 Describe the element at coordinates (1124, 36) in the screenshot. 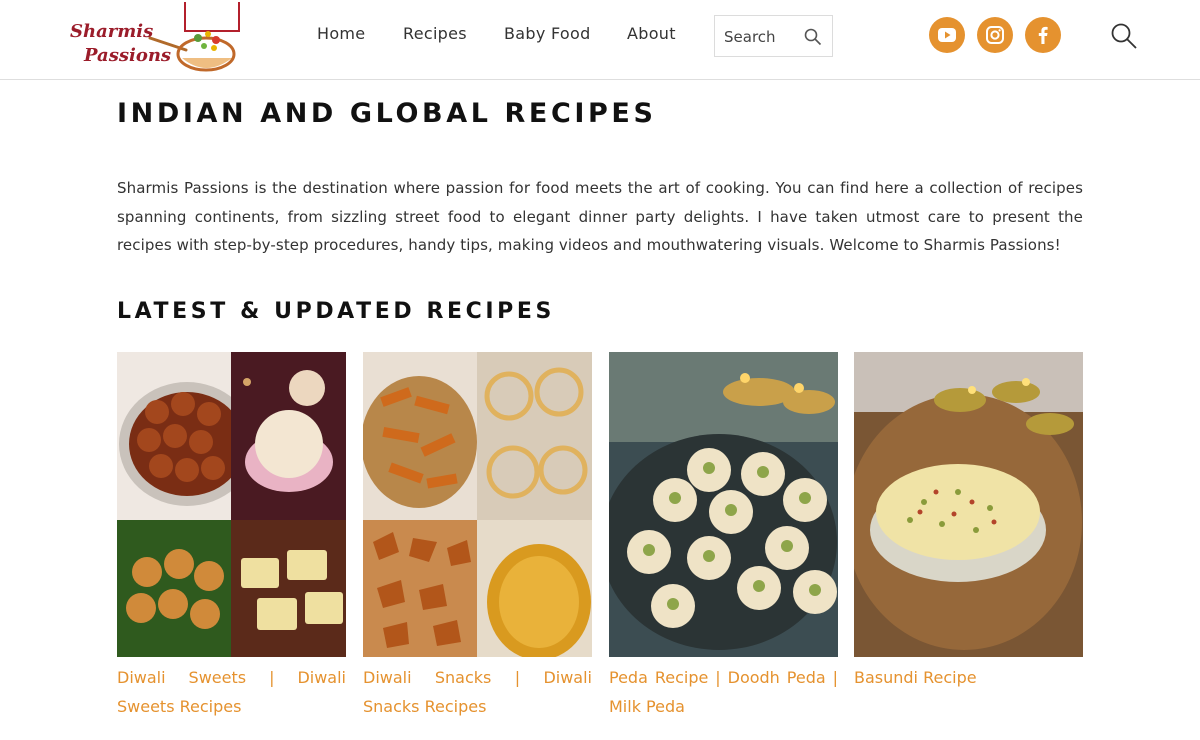

I see `header-search-icon` at that location.